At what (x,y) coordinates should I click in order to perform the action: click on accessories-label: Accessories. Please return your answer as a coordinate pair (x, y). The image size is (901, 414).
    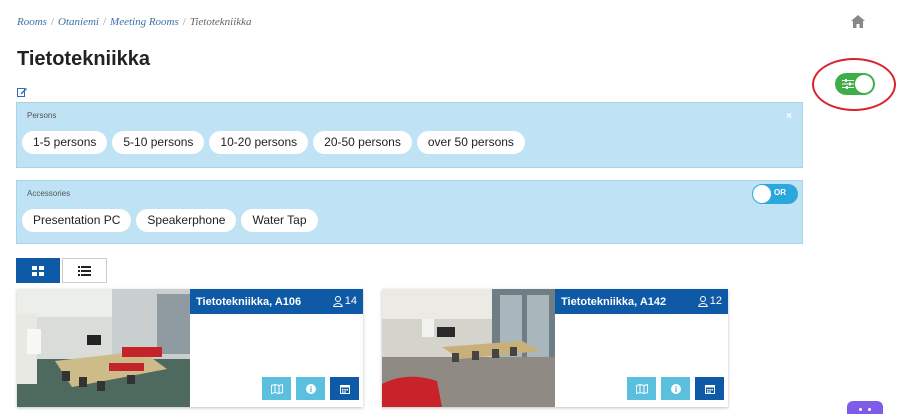
    Looking at the image, I should click on (49, 193).